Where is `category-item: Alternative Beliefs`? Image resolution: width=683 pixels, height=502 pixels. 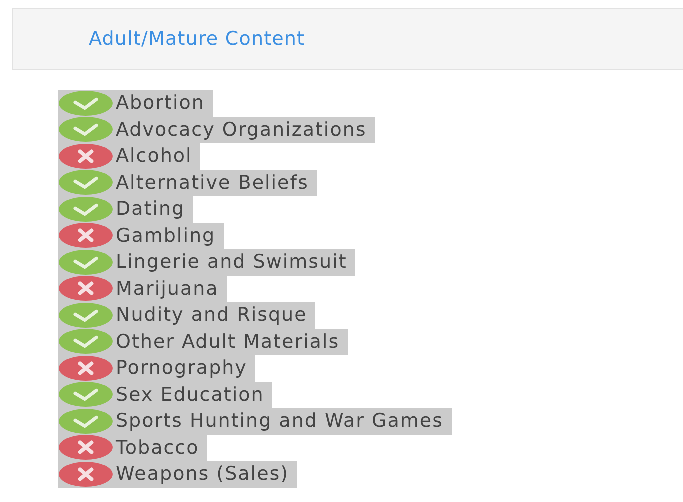 category-item: Alternative Beliefs is located at coordinates (187, 183).